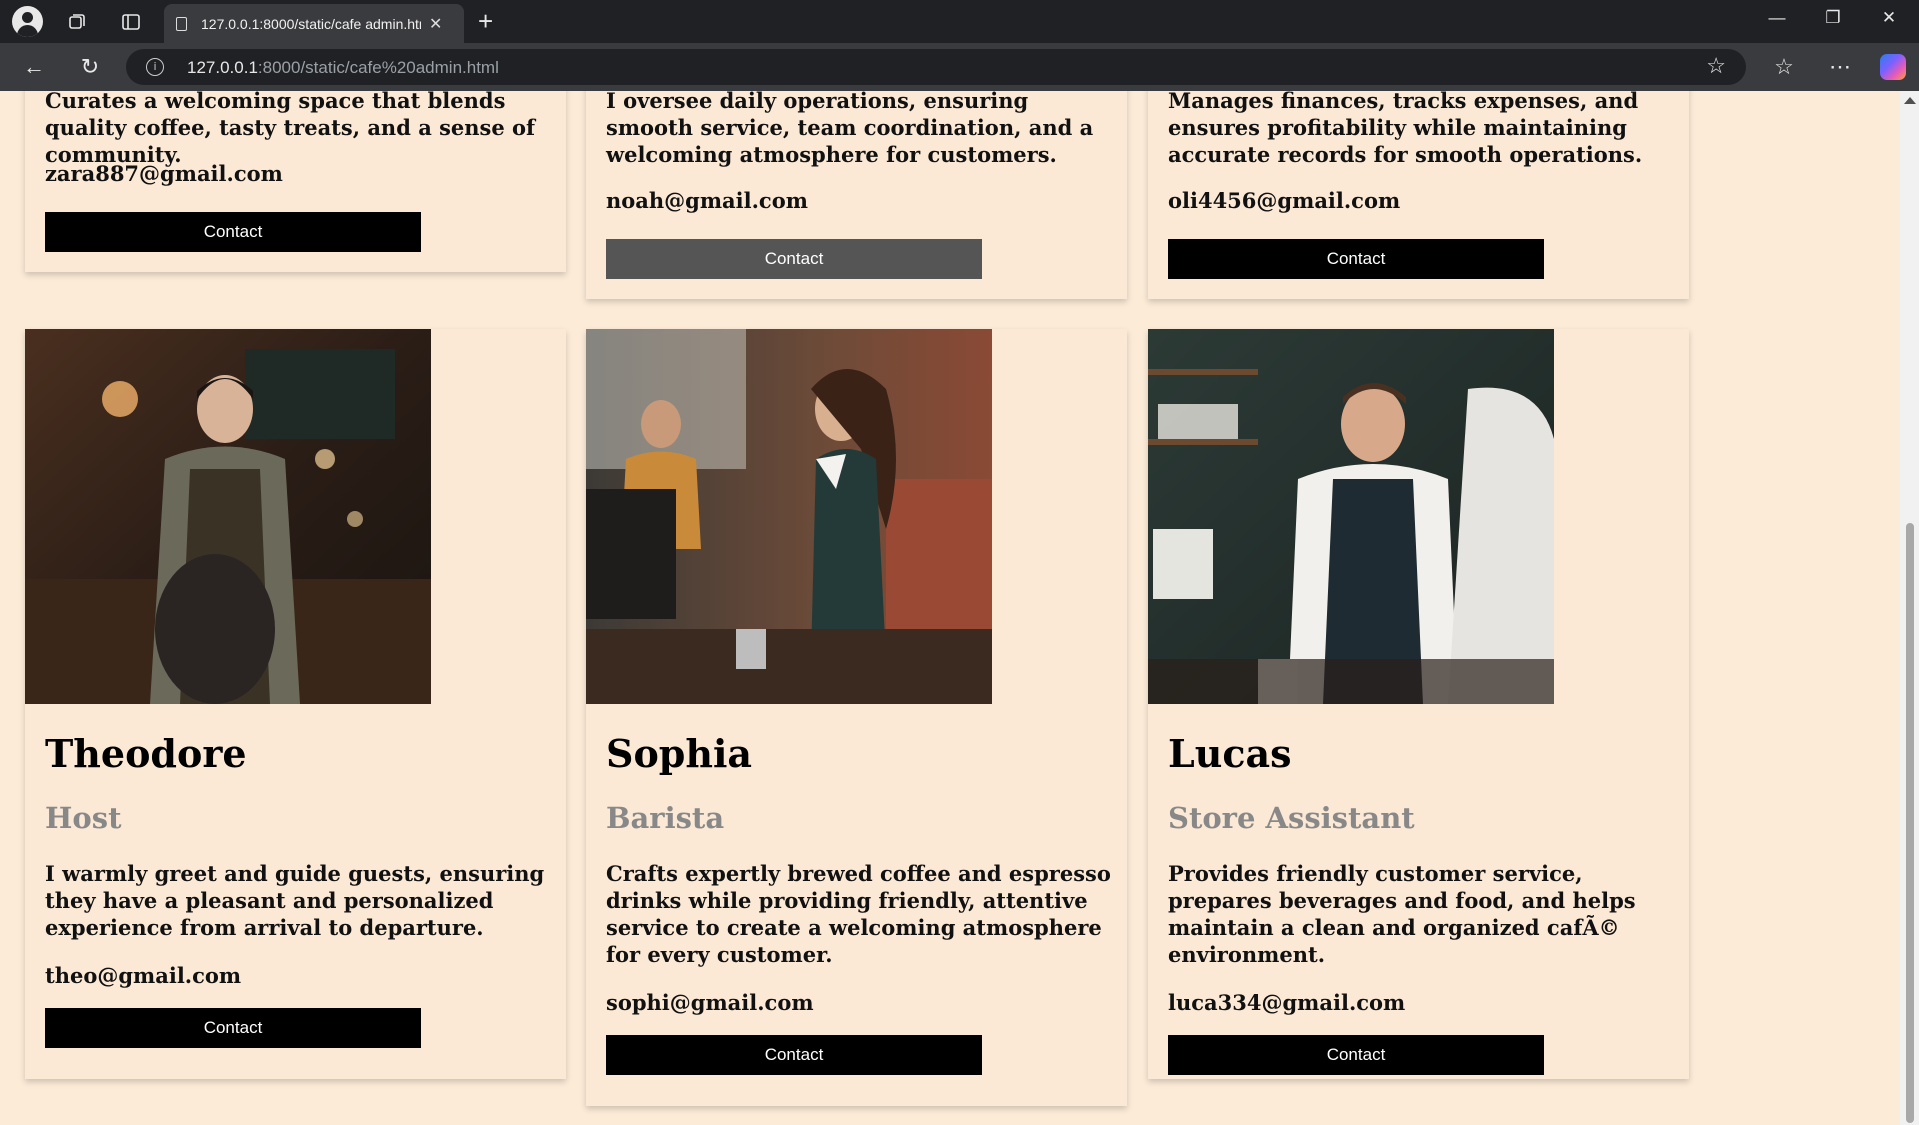 The width and height of the screenshot is (1919, 1125). I want to click on restore-icon: ❐, so click(1833, 18).